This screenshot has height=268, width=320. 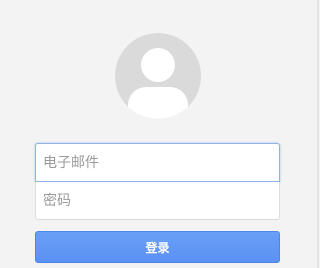 I want to click on email-field, so click(x=157, y=162).